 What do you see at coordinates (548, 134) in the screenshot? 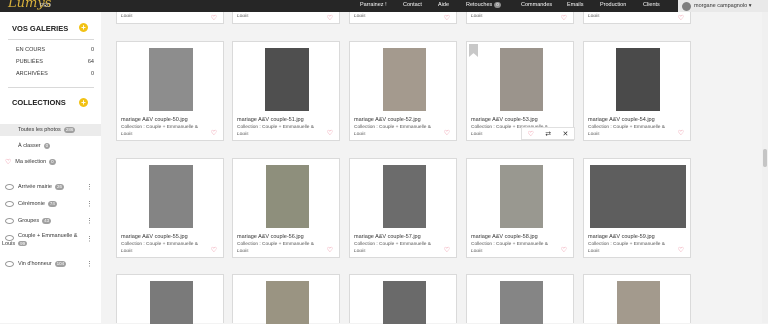
I see `swap-icon: ⇄` at bounding box center [548, 134].